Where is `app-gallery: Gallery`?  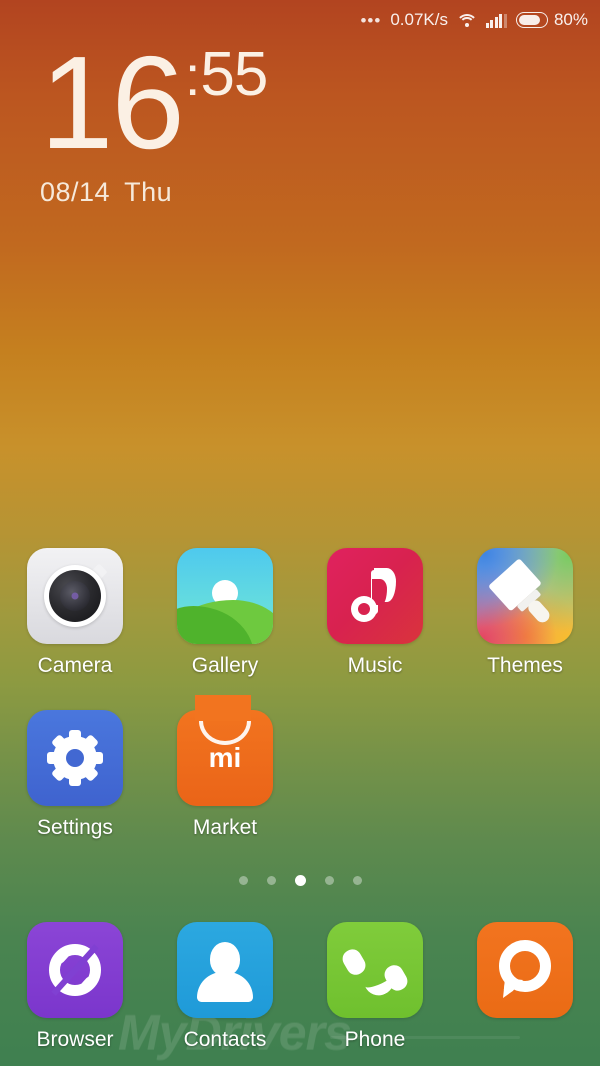
app-gallery: Gallery is located at coordinates (225, 613).